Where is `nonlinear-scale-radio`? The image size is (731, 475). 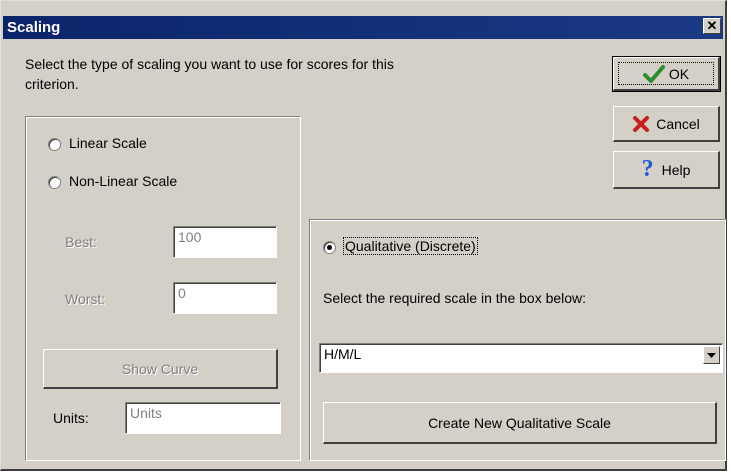 nonlinear-scale-radio is located at coordinates (54, 182).